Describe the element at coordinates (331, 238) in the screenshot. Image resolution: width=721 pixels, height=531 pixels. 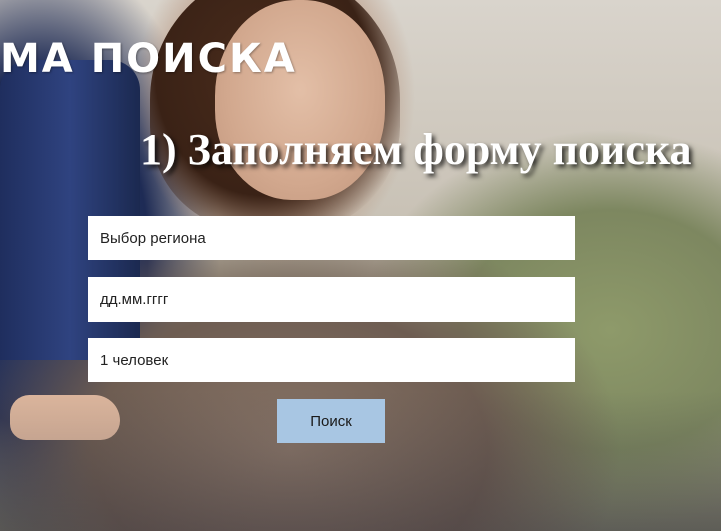
I see `region-select: Выбор региона` at that location.